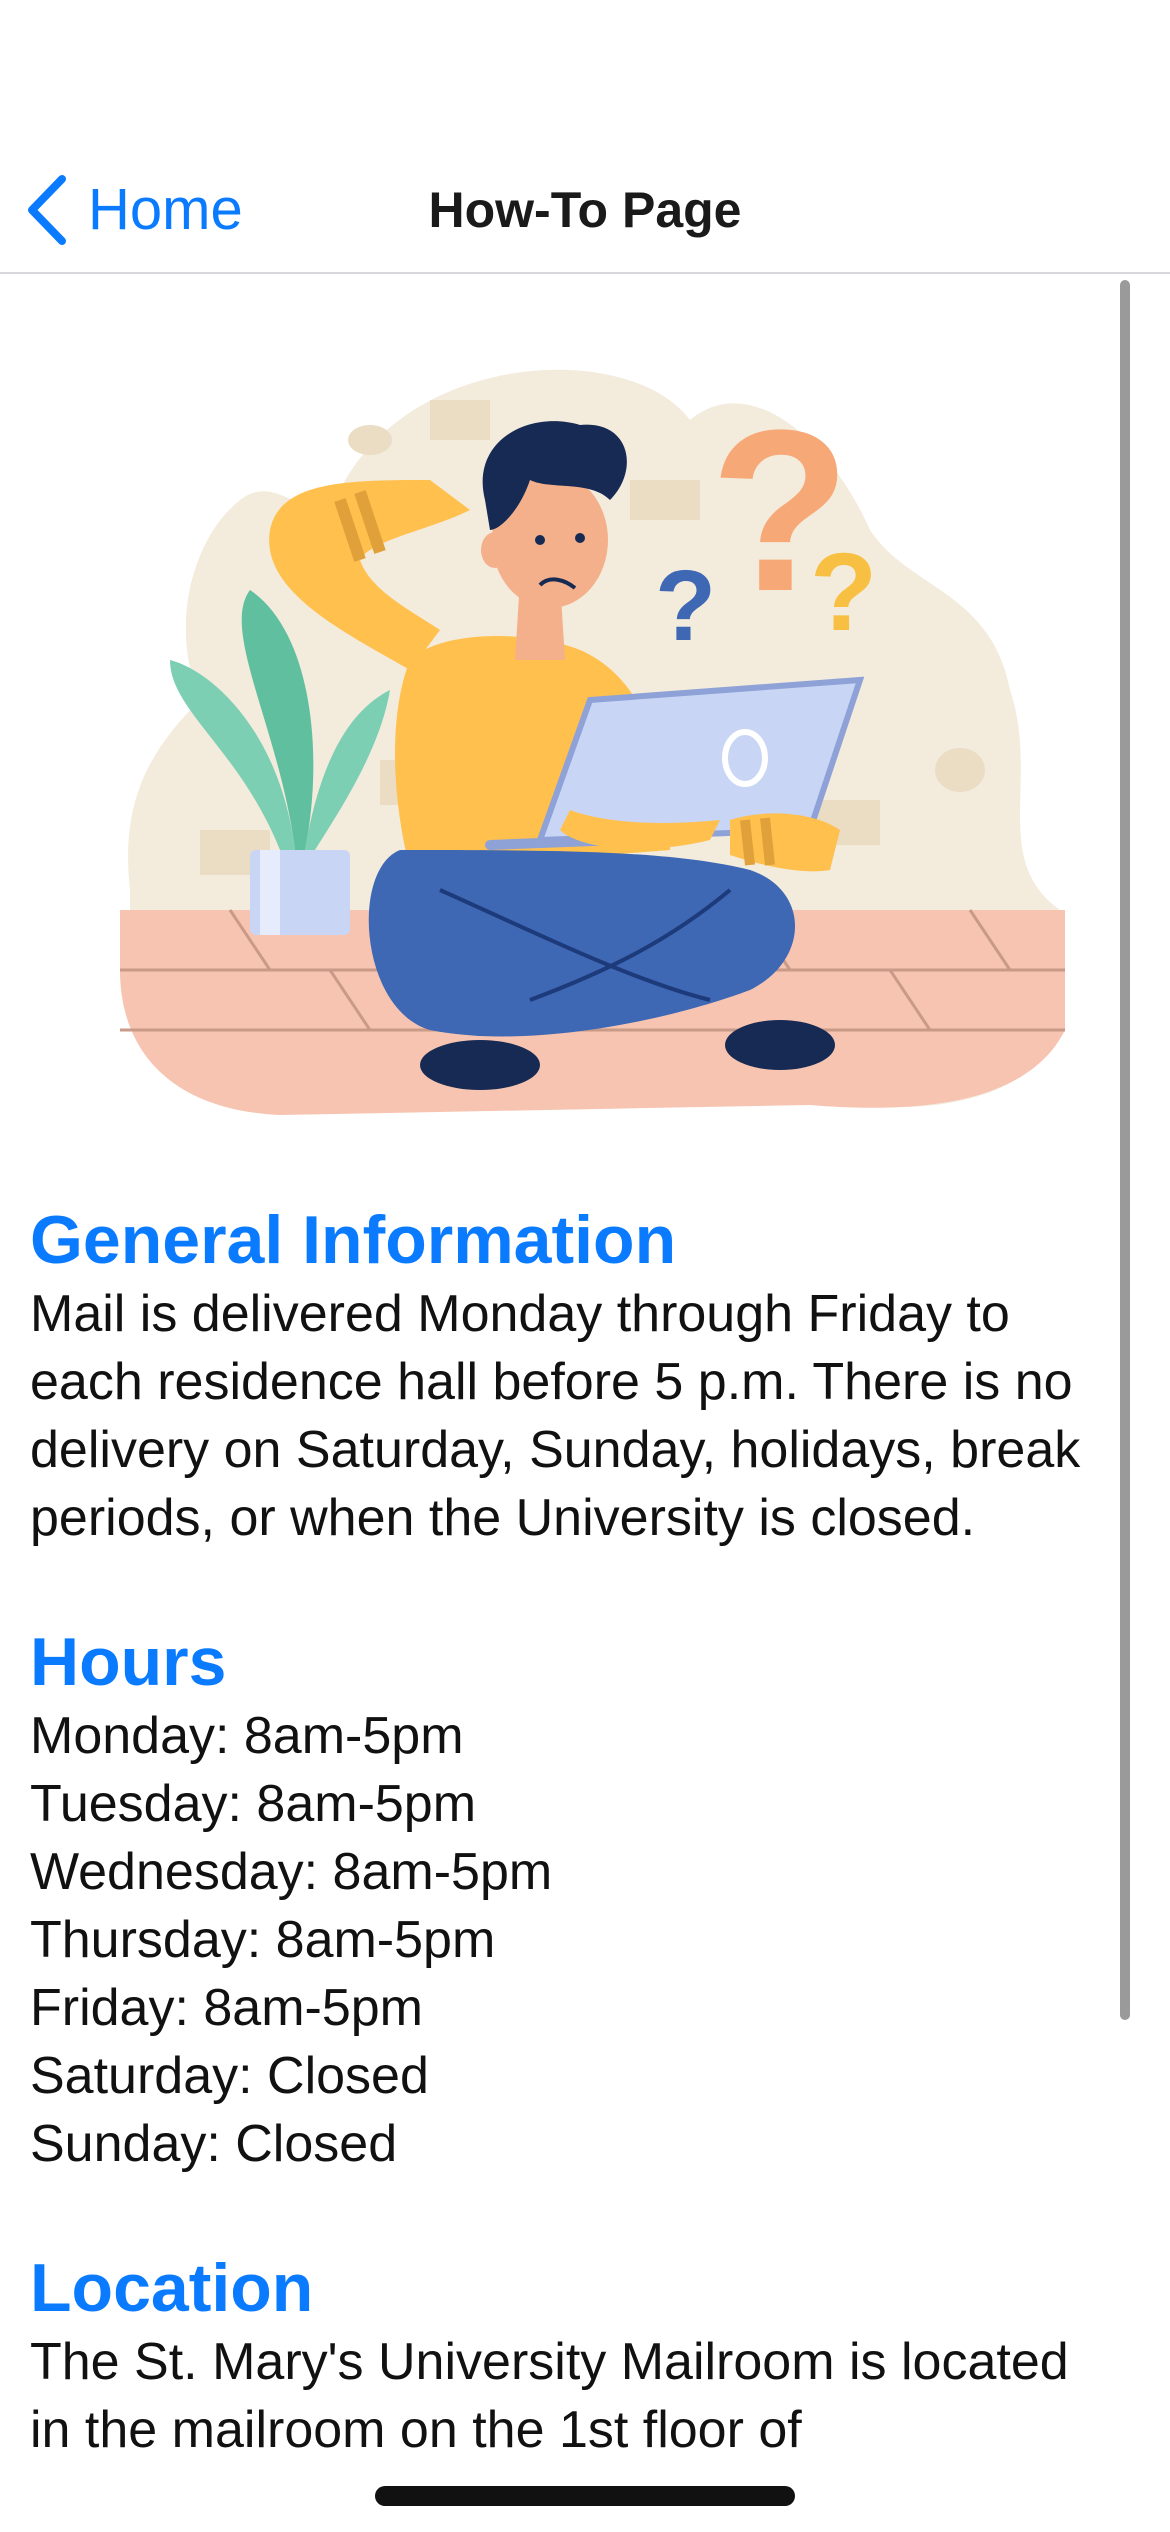 The height and width of the screenshot is (2532, 1170). I want to click on hours-saturday: Saturday: Closed, so click(229, 2076).